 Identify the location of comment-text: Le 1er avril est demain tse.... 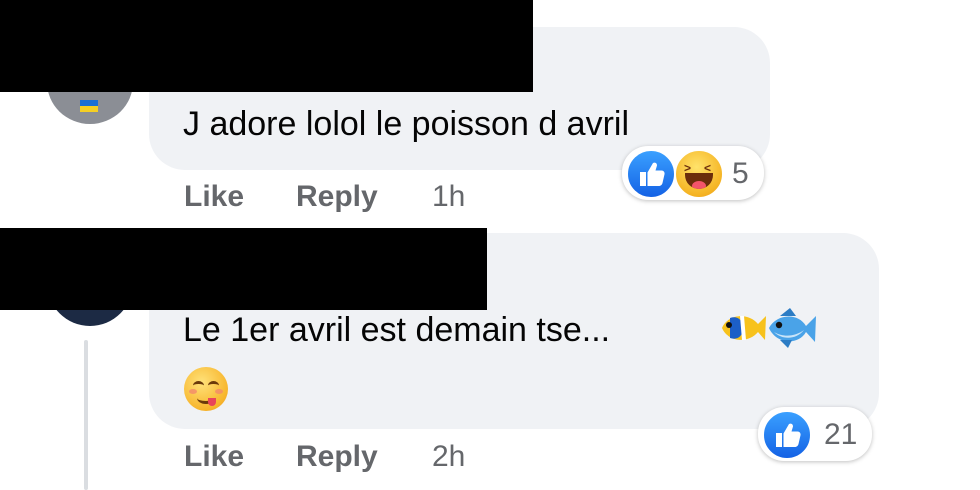
(397, 330).